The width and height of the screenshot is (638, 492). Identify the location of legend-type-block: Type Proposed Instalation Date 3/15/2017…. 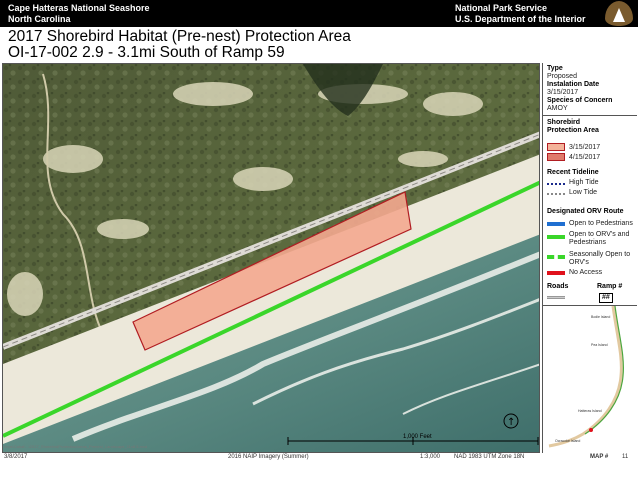
(579, 89).